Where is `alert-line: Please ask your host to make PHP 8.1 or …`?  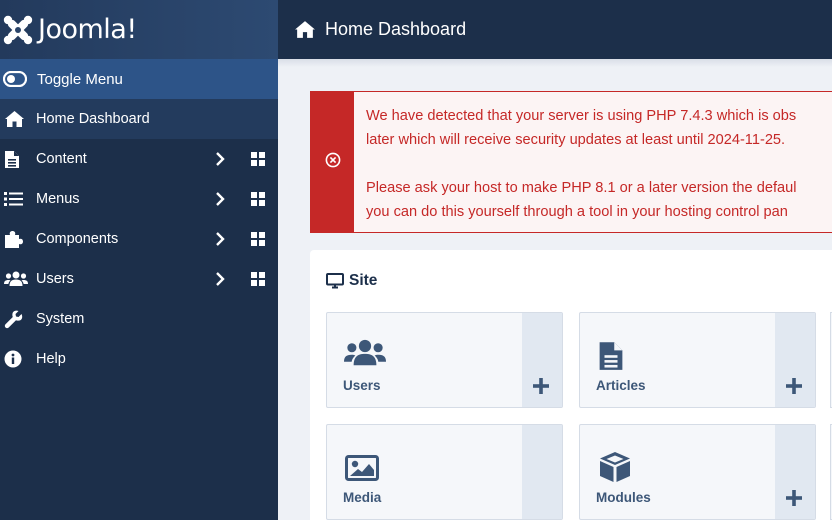 alert-line: Please ask your host to make PHP 8.1 or … is located at coordinates (581, 188).